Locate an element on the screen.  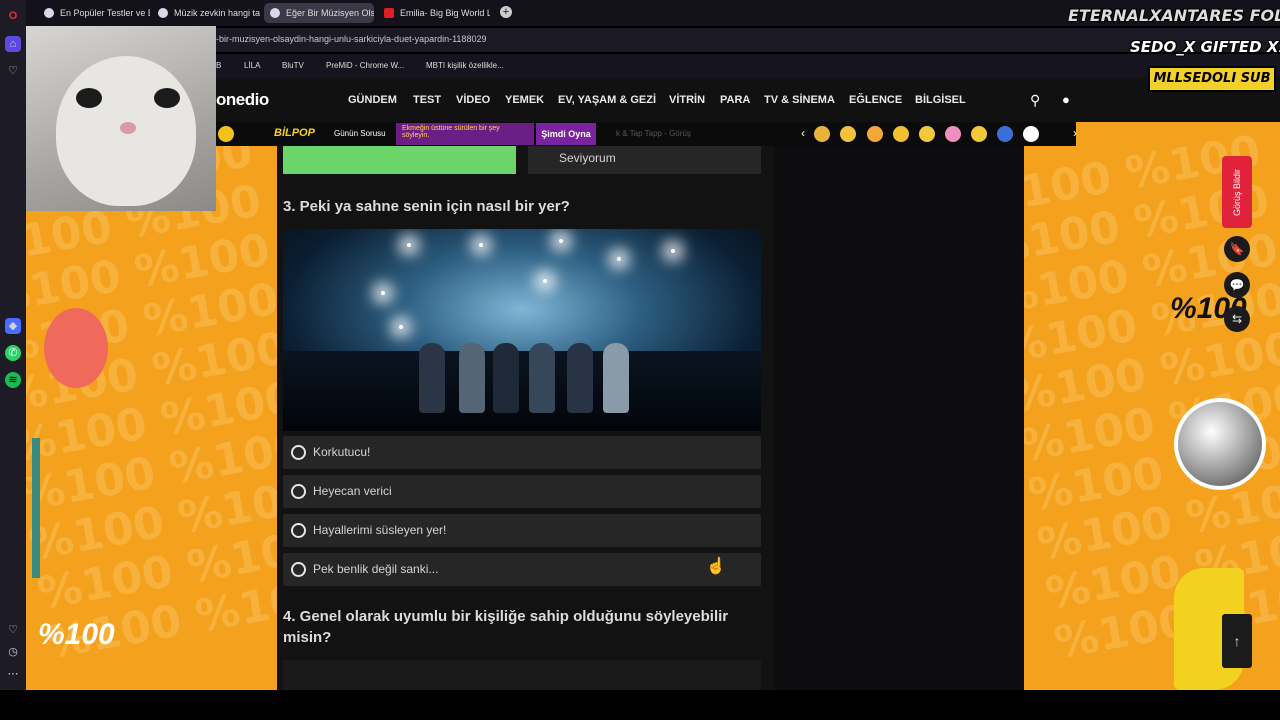
tab: En Popüler Testler ve Eğle is located at coordinates (94, 13).